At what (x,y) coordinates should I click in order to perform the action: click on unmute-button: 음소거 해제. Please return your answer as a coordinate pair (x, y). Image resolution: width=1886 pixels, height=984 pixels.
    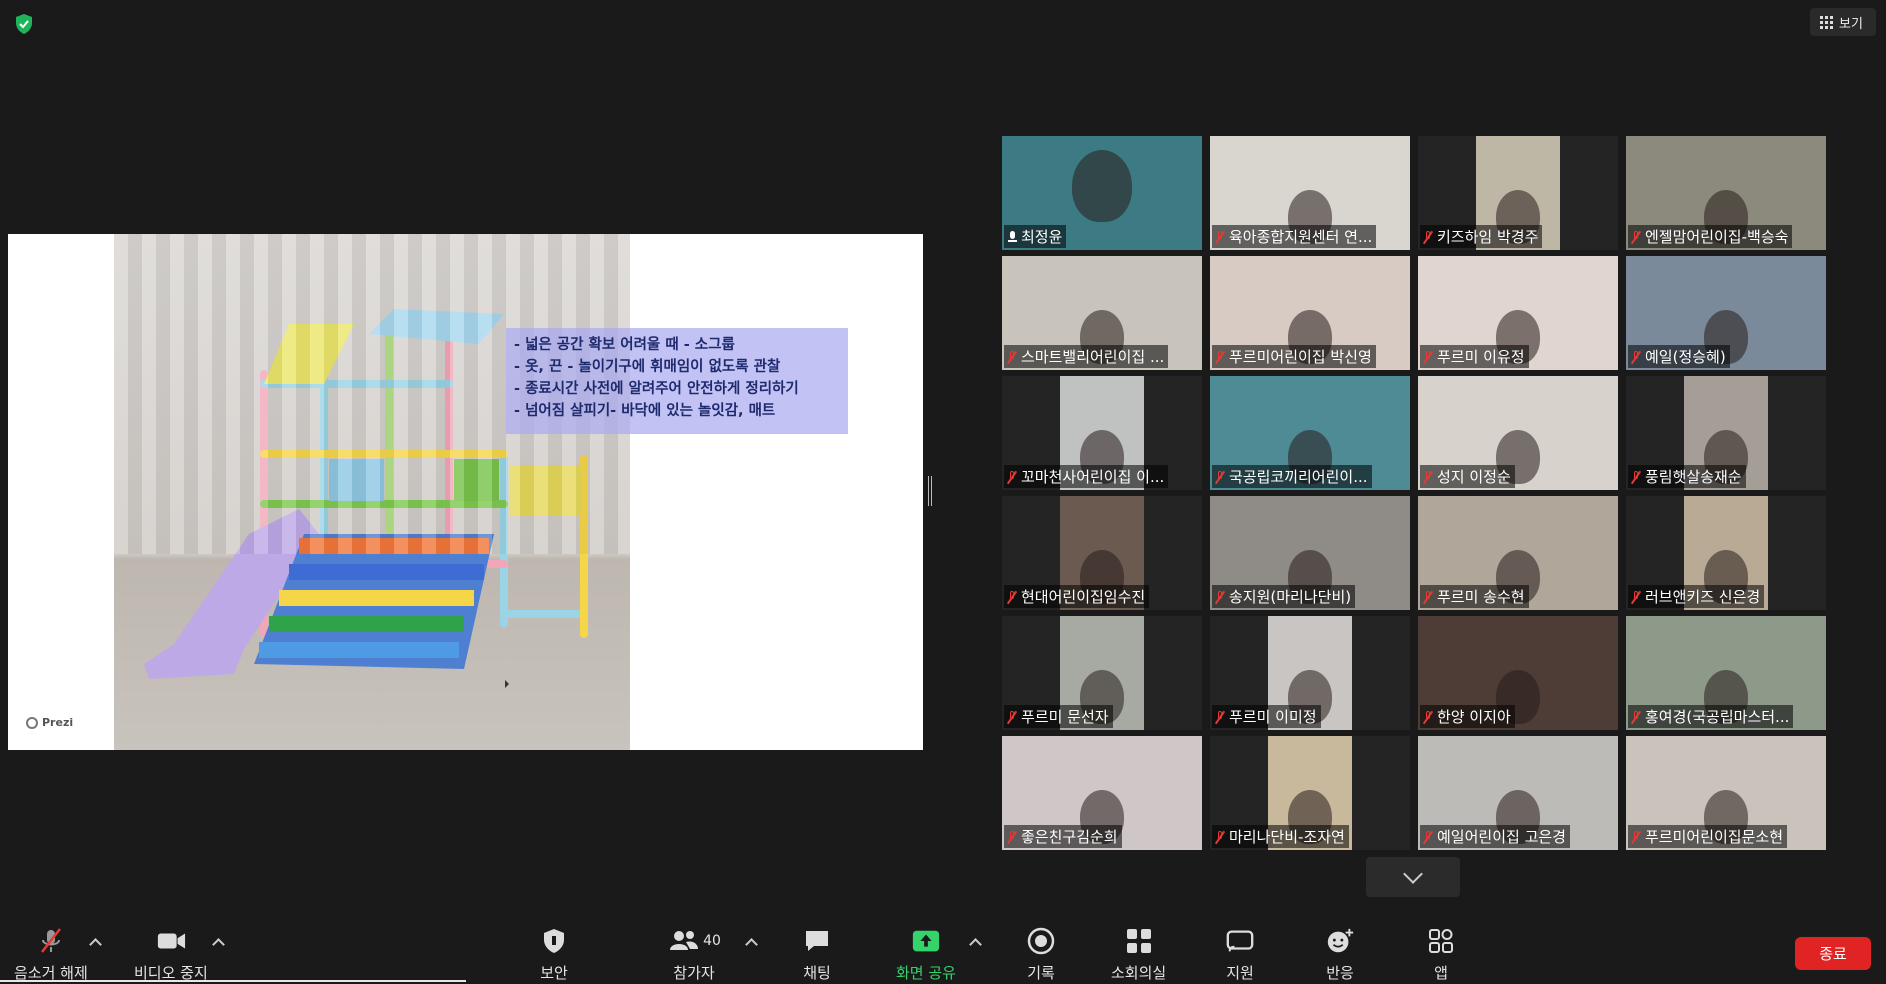
    Looking at the image, I should click on (51, 954).